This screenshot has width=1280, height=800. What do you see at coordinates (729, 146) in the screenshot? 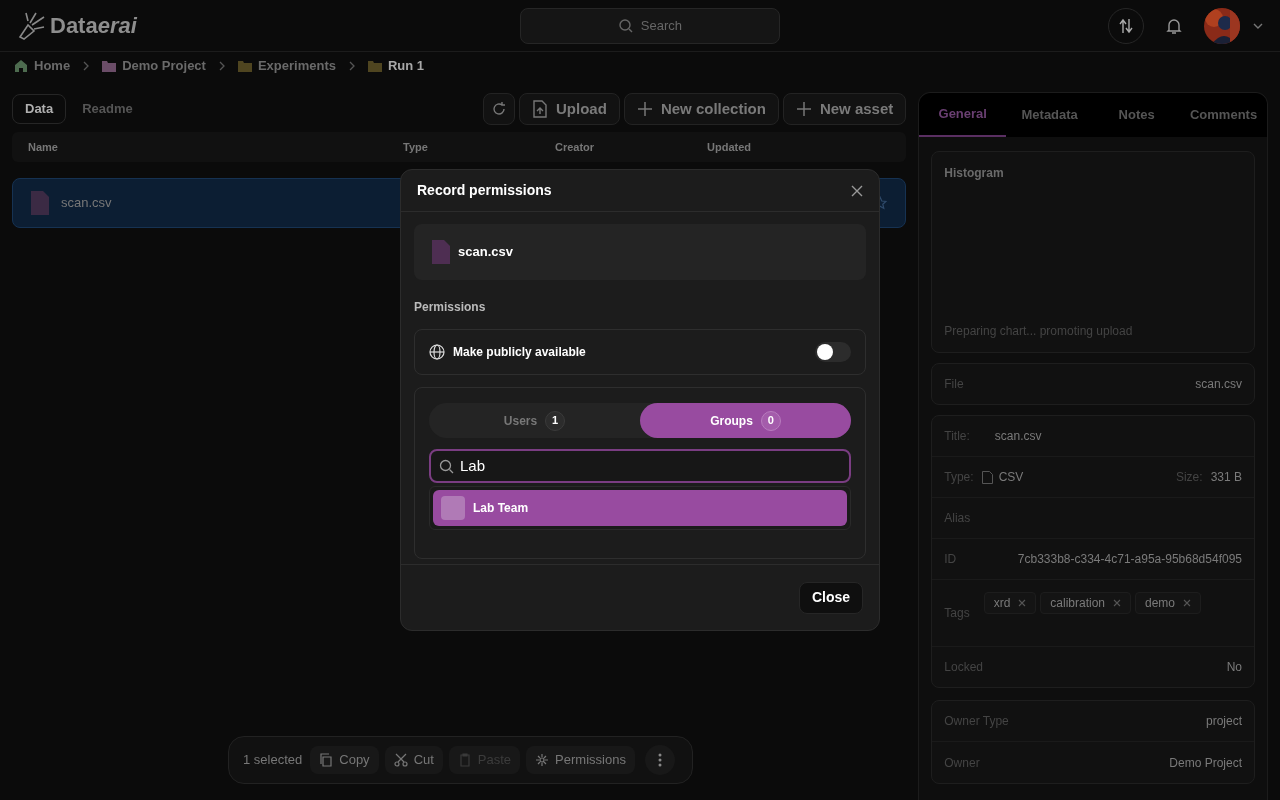
I see `column-header: Updated` at bounding box center [729, 146].